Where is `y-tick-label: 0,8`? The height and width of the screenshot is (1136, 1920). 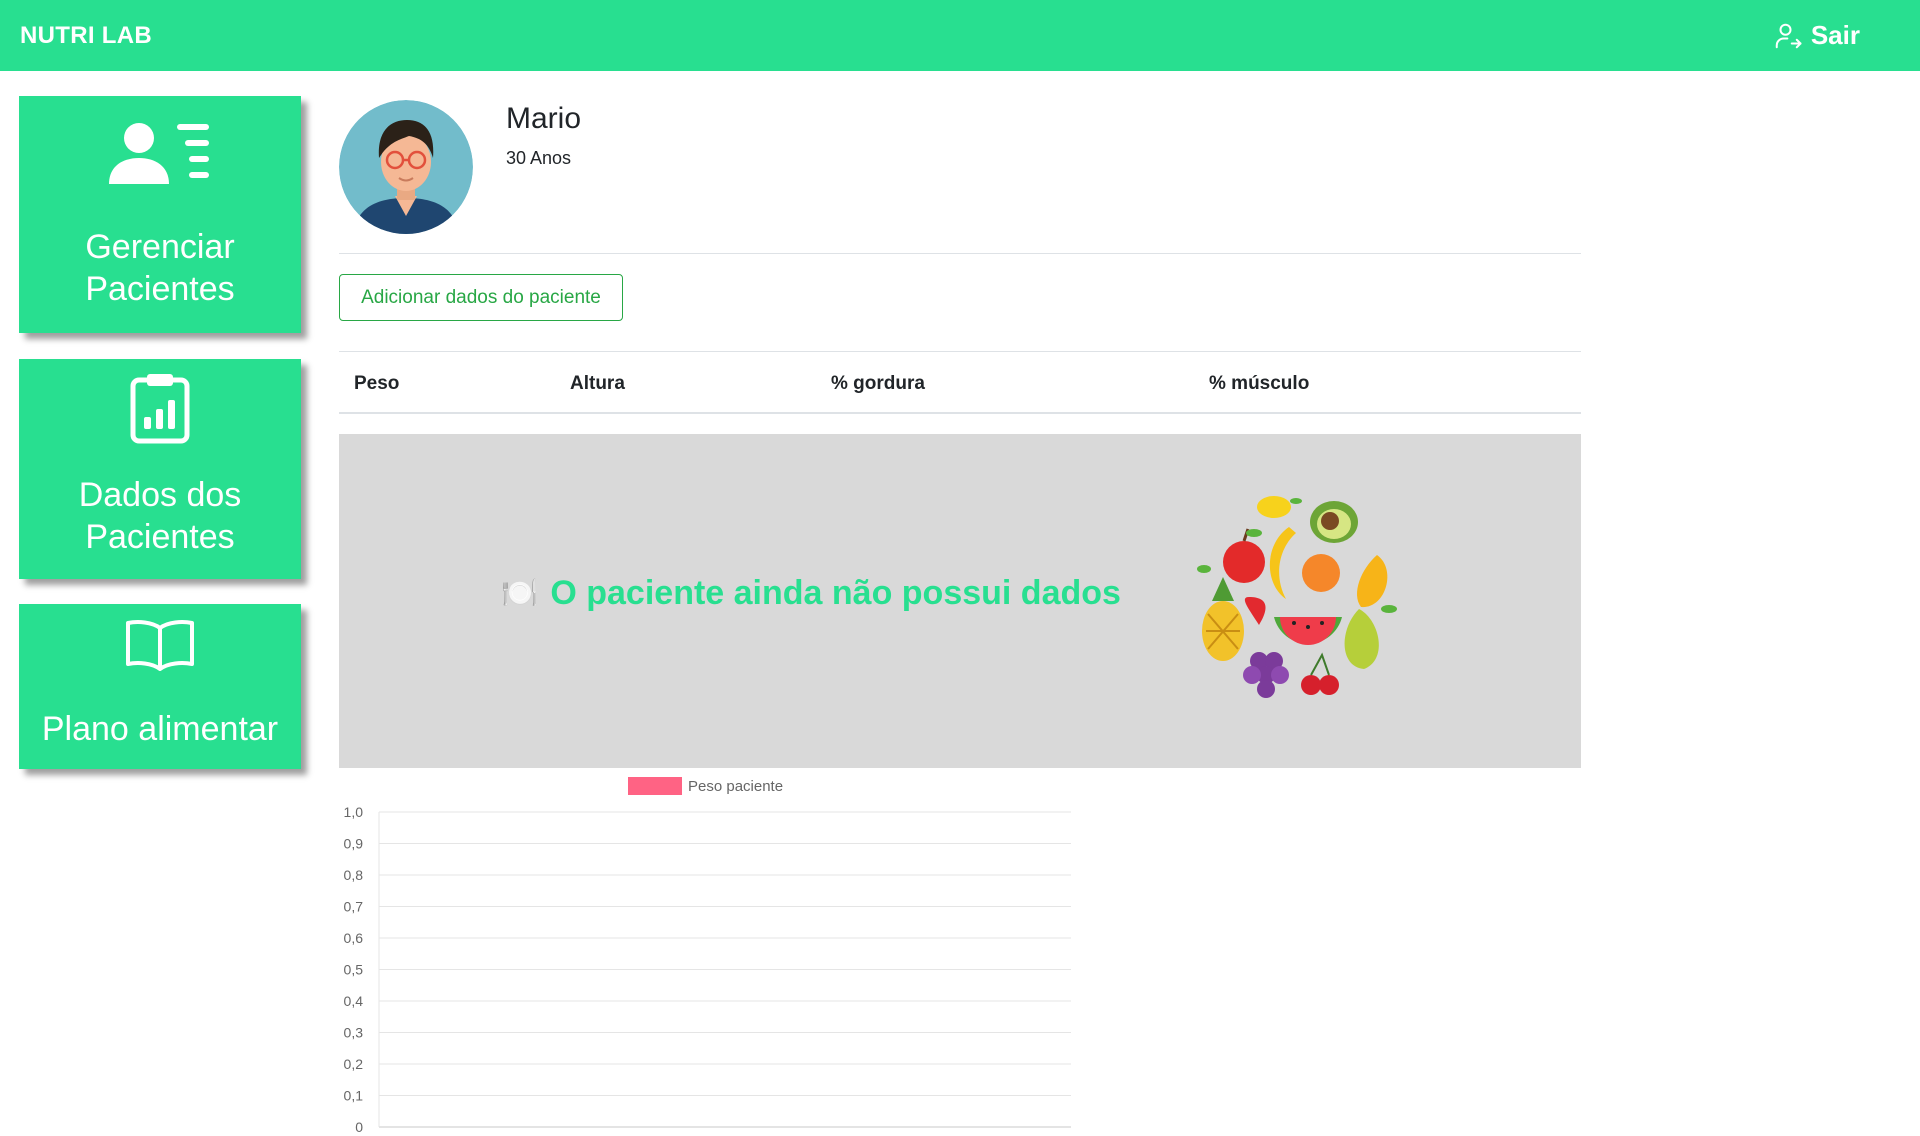
y-tick-label: 0,8 is located at coordinates (354, 875).